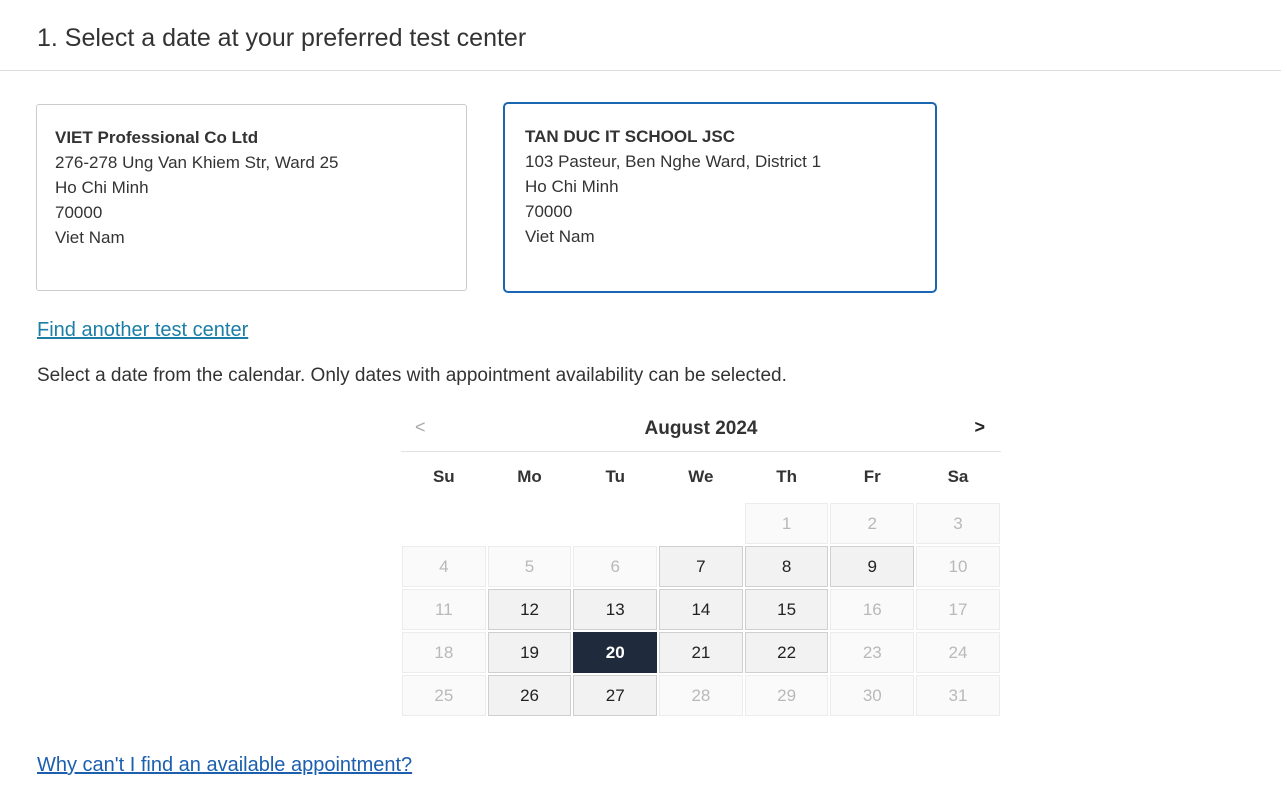 The height and width of the screenshot is (812, 1281). I want to click on find-another-test-center-link: Find another test center, so click(142, 330).